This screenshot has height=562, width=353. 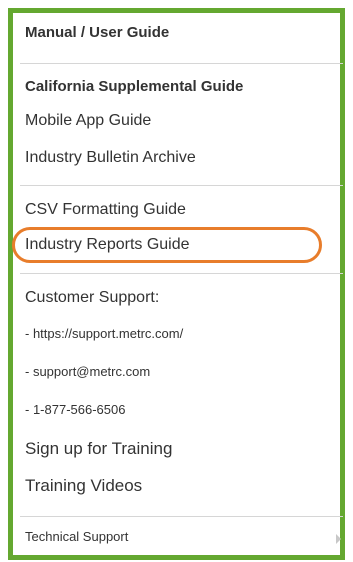 I want to click on menu-item-california-supplemental-guide: California Supplemental Guide, so click(x=184, y=86).